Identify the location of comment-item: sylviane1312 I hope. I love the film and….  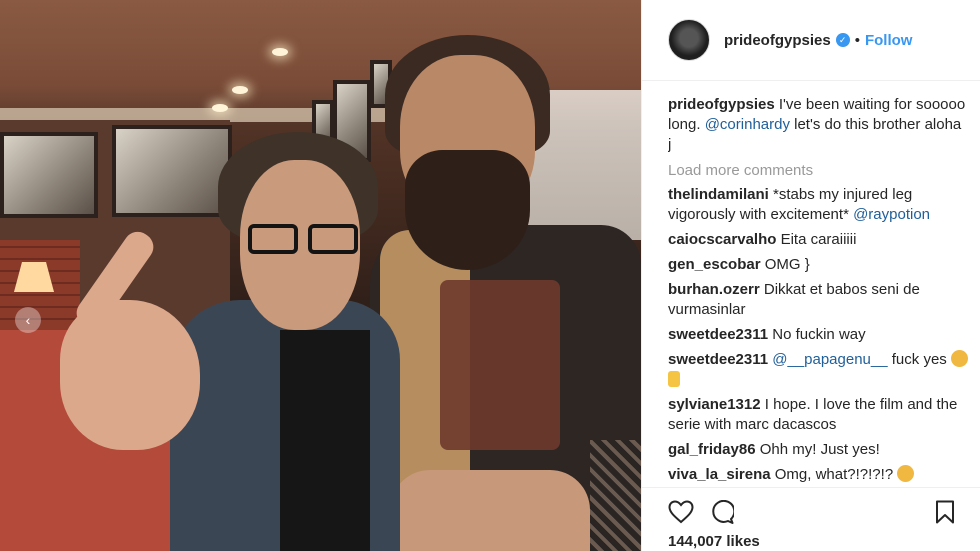
(818, 415).